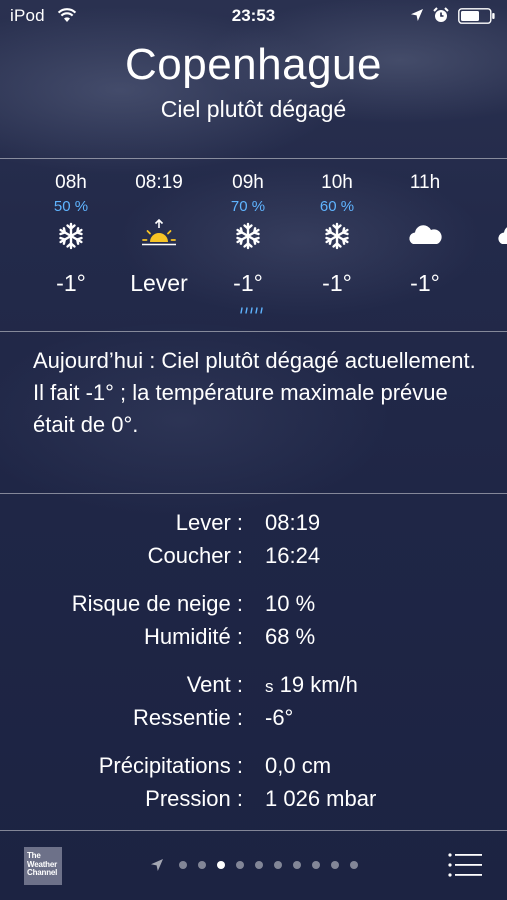 This screenshot has width=507, height=900. What do you see at coordinates (170, 765) in the screenshot?
I see `detail-label: Précipitations :` at bounding box center [170, 765].